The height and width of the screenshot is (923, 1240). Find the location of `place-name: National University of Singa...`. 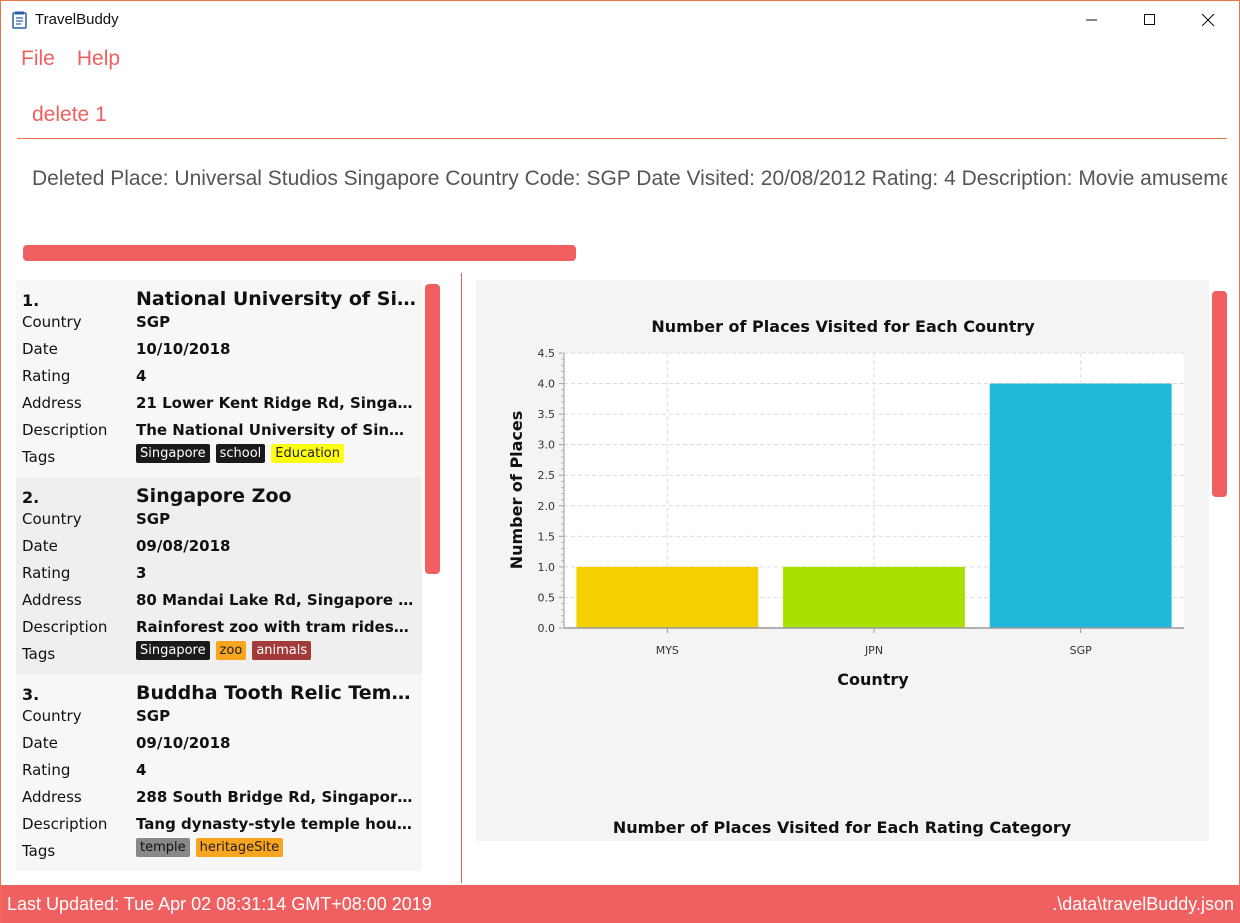

place-name: National University of Singa... is located at coordinates (276, 299).